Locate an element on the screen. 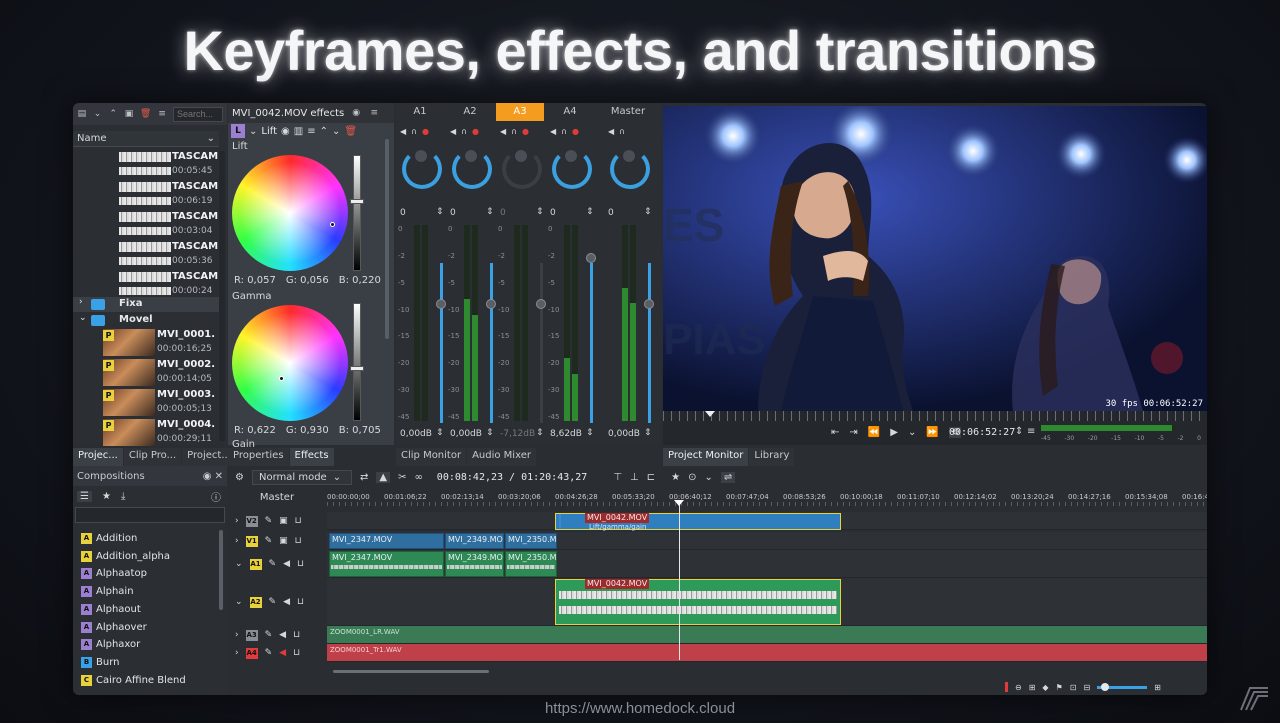 The image size is (1280, 723). monitor-timecode: 00:06:52:27 is located at coordinates (982, 432).